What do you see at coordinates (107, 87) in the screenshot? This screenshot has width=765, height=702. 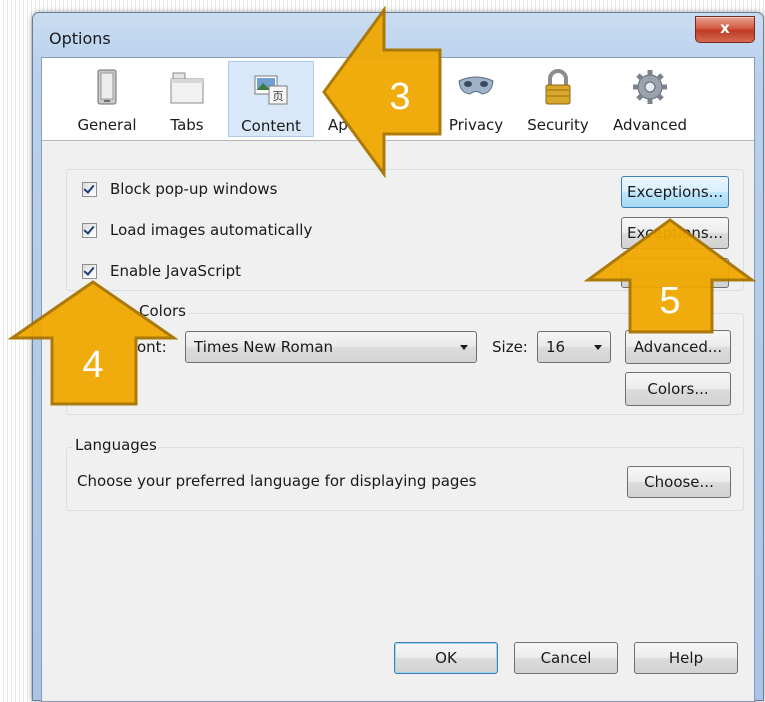 I see `general-icon` at bounding box center [107, 87].